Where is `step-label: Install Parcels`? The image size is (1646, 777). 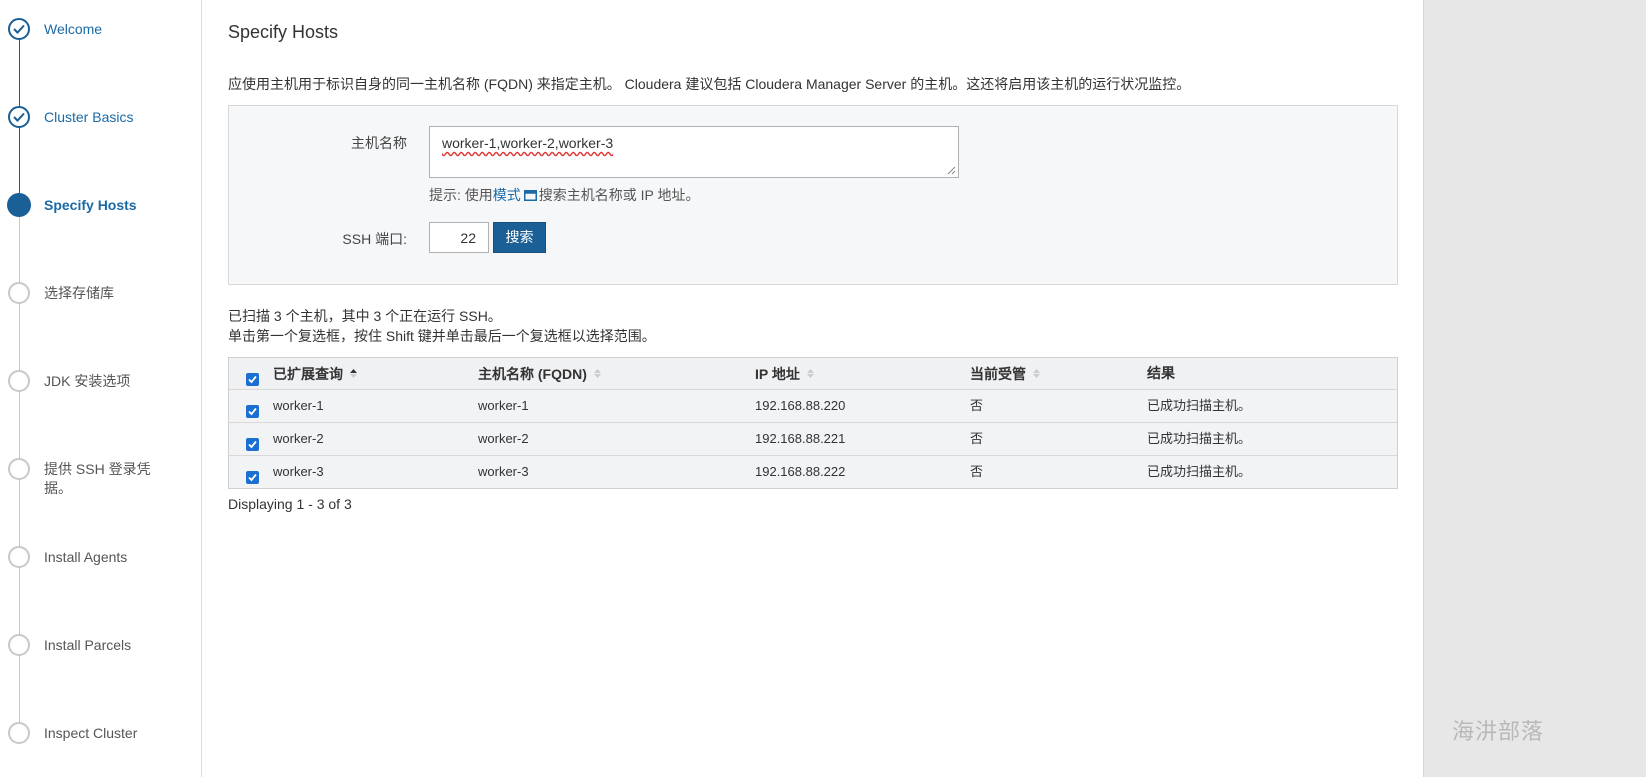 step-label: Install Parcels is located at coordinates (88, 645).